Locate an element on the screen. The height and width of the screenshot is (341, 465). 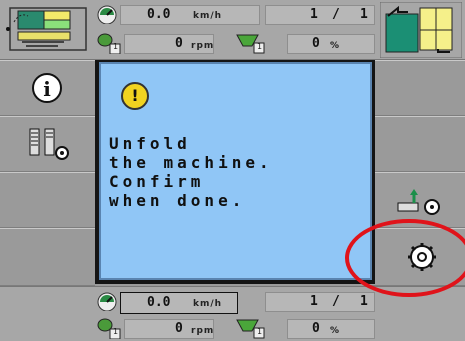
tramline-settings-icon is located at coordinates (49, 144).